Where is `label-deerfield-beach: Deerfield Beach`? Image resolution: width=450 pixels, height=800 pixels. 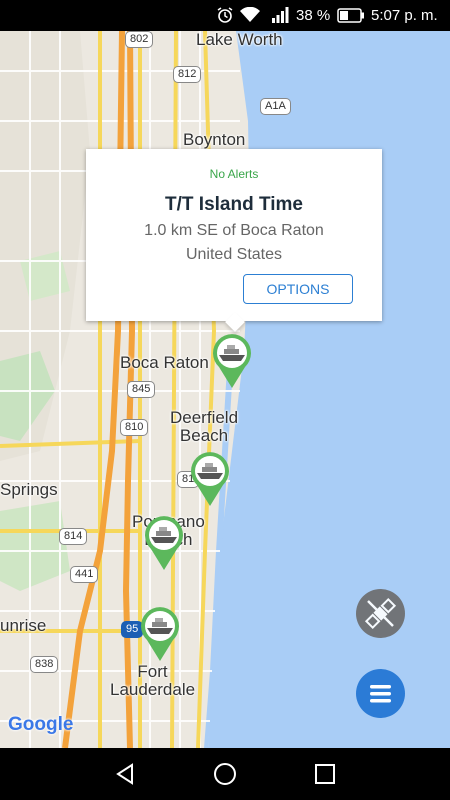 label-deerfield-beach: Deerfield Beach is located at coordinates (204, 426).